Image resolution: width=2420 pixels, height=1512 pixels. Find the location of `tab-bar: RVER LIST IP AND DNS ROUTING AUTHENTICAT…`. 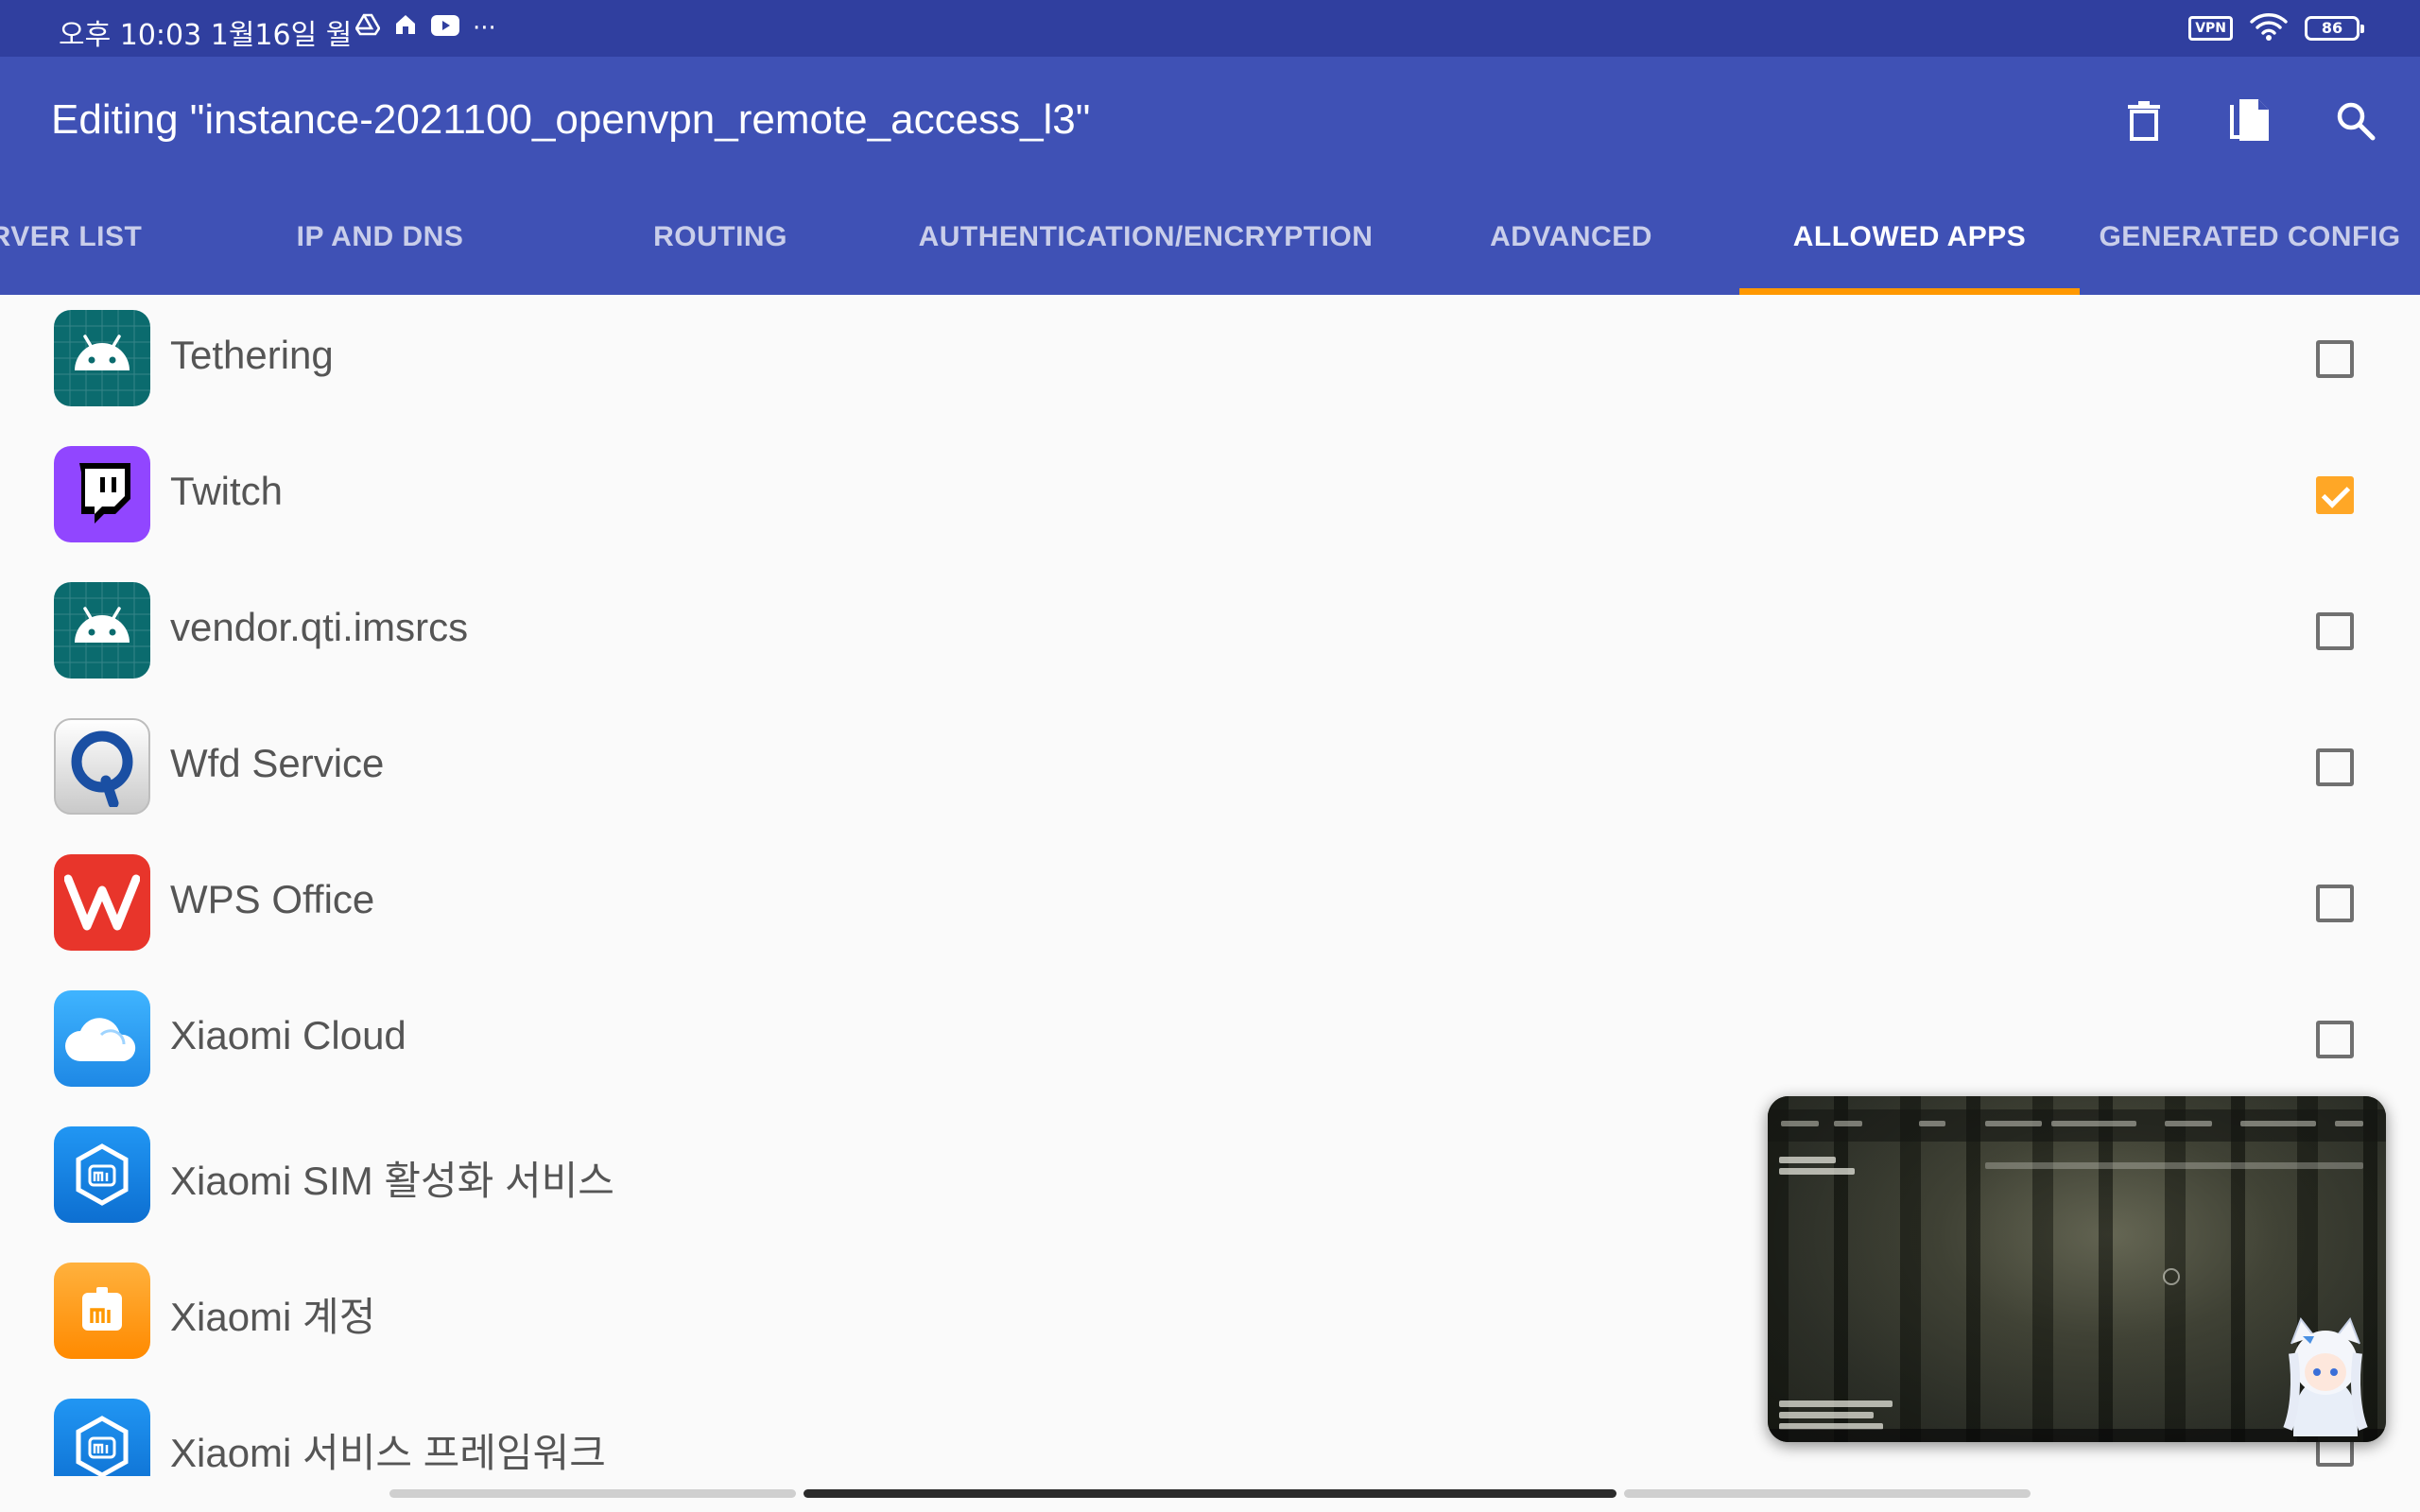

tab-bar: RVER LIST IP AND DNS ROUTING AUTHENTICAT… is located at coordinates (1210, 237).